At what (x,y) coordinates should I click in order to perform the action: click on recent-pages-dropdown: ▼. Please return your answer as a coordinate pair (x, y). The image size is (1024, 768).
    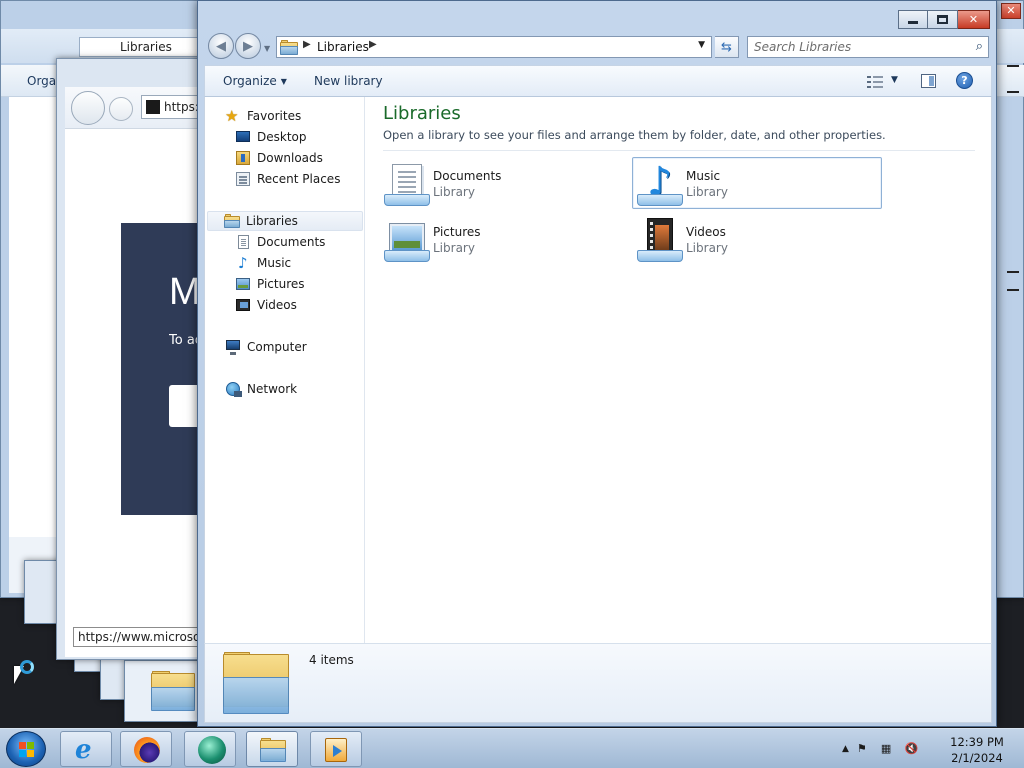
    Looking at the image, I should click on (267, 48).